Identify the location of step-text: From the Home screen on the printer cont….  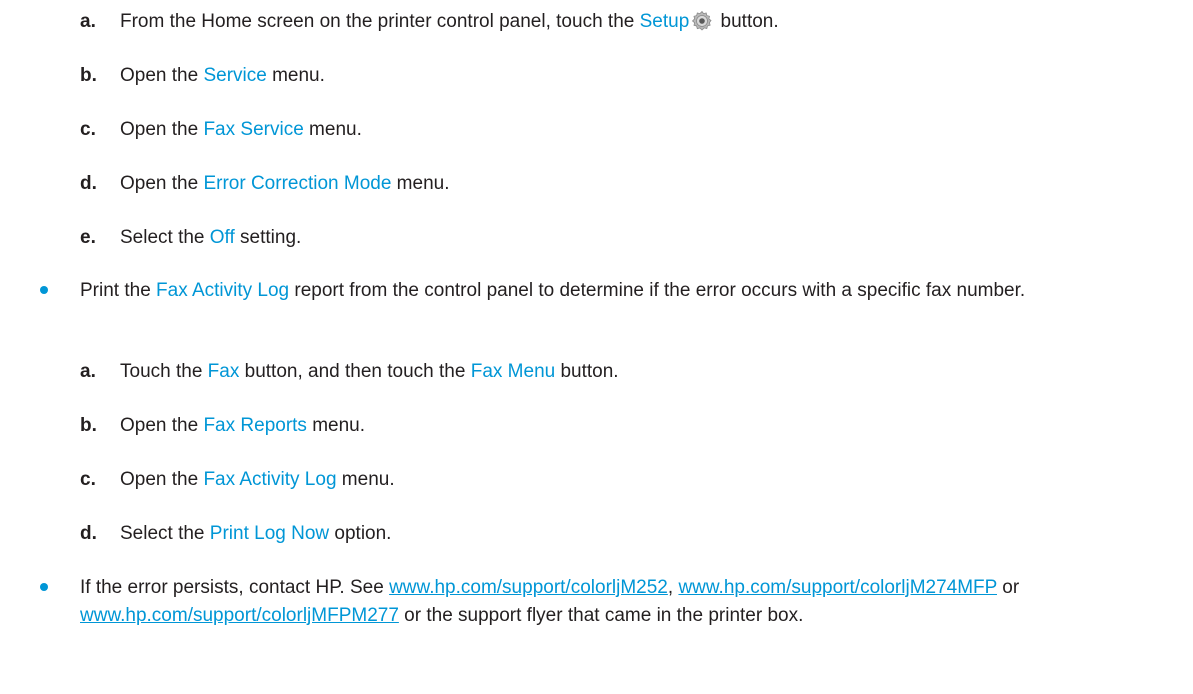
(449, 22).